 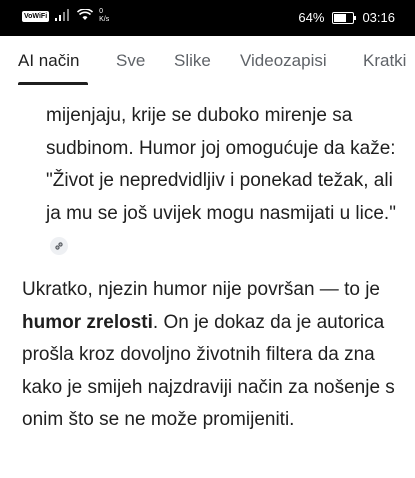 I want to click on tab-images: Slike, so click(x=192, y=61).